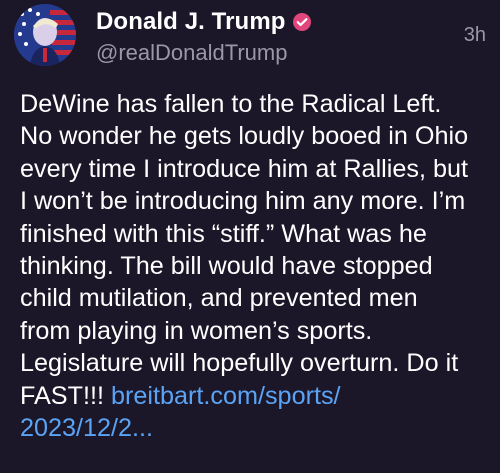 The height and width of the screenshot is (473, 500). What do you see at coordinates (301, 22) in the screenshot?
I see `verified-badge-icon` at bounding box center [301, 22].